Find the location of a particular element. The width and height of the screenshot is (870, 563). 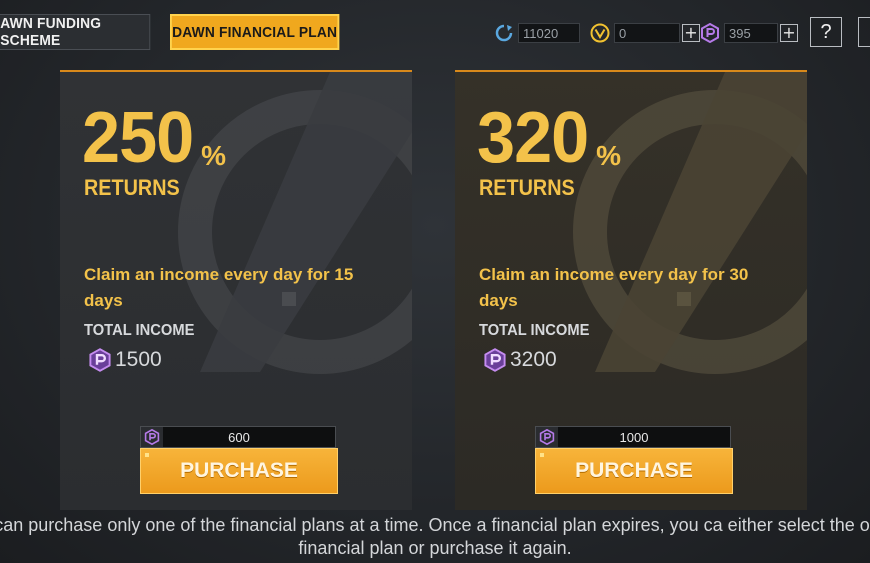

price-value: 1000 is located at coordinates (634, 437).